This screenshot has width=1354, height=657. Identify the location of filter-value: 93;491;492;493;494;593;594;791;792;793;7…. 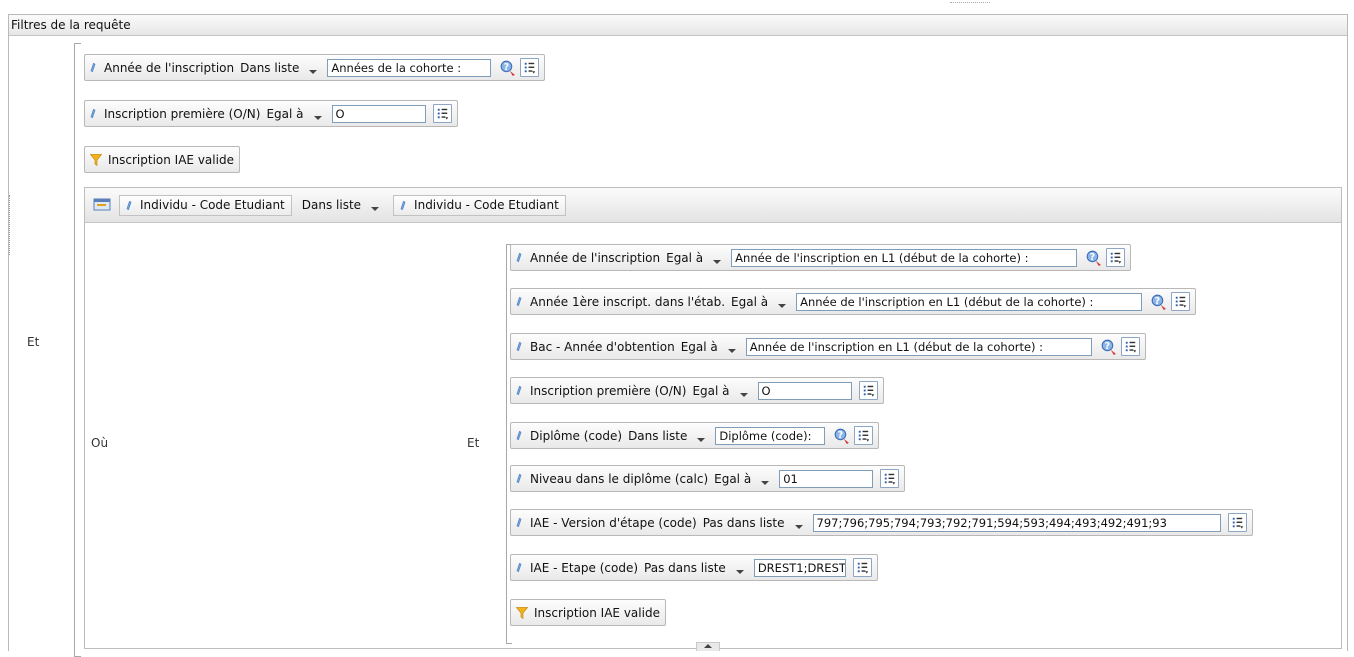
(1016, 522).